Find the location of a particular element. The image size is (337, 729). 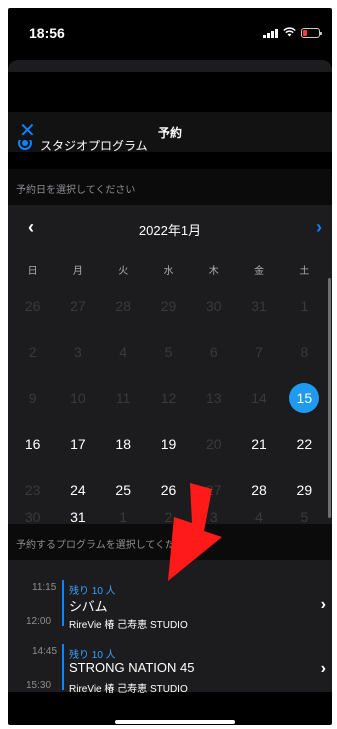

calendar-week: 16 17 18 19 20 21 22 is located at coordinates (170, 444).